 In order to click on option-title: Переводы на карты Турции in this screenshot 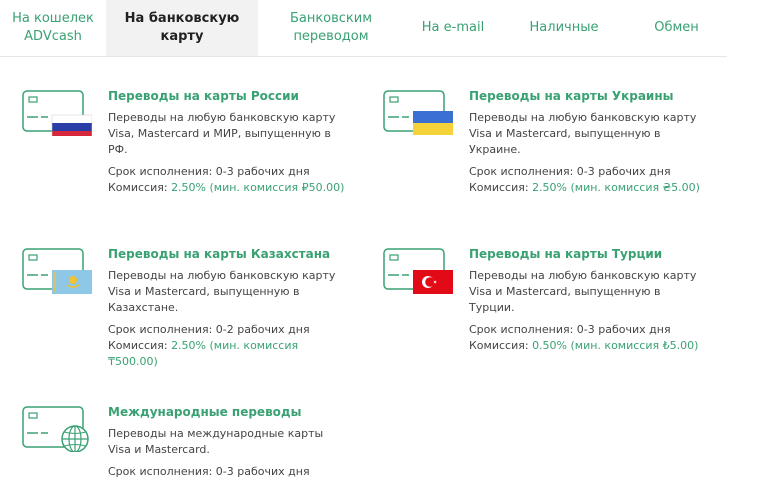, I will do `click(589, 254)`.